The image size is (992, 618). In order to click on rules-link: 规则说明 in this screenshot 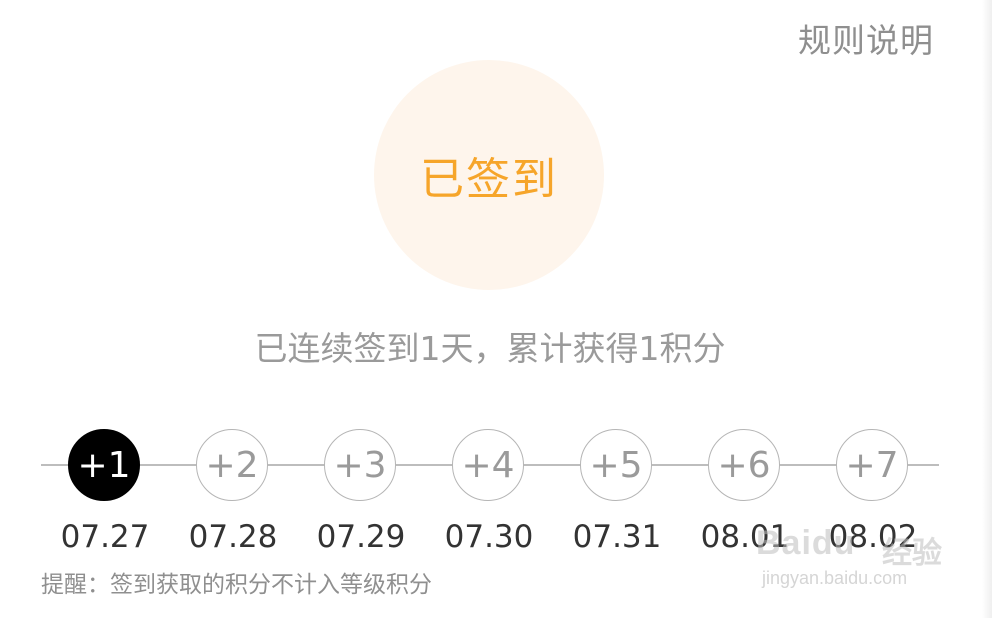, I will do `click(866, 38)`.